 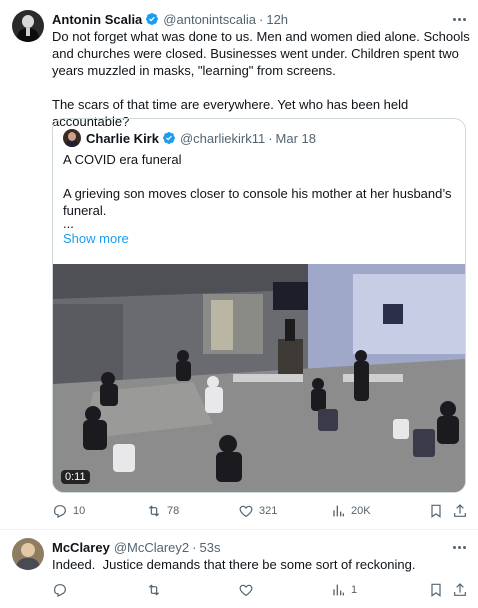 What do you see at coordinates (268, 511) in the screenshot?
I see `like-count: 321` at bounding box center [268, 511].